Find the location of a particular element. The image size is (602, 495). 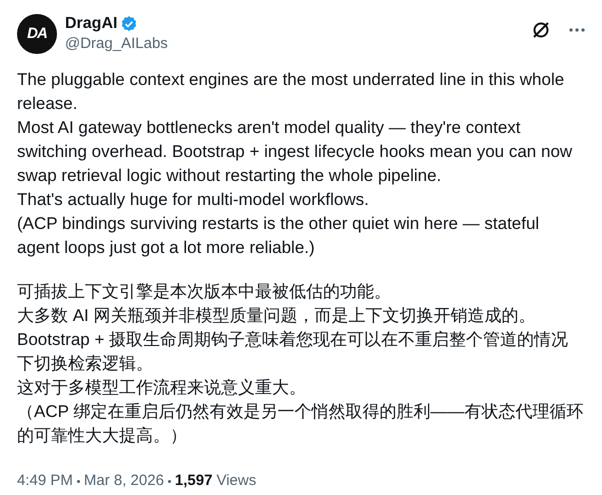

user-handle: @Drag_AILabs is located at coordinates (116, 44).